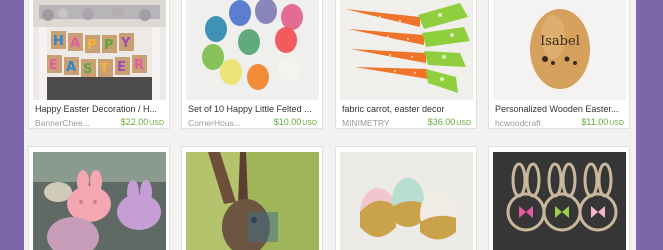 Image resolution: width=663 pixels, height=250 pixels. Describe the element at coordinates (559, 201) in the screenshot. I see `listing-image-bunny-wreaths` at that location.